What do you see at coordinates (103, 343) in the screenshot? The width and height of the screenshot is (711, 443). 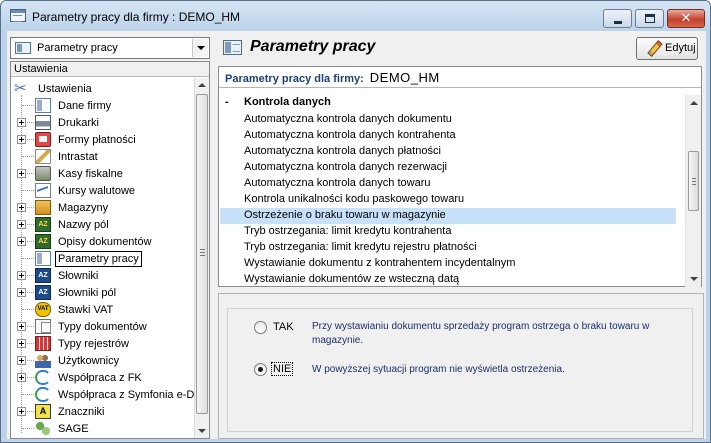 I see `tree-item: Typy rejestrów` at bounding box center [103, 343].